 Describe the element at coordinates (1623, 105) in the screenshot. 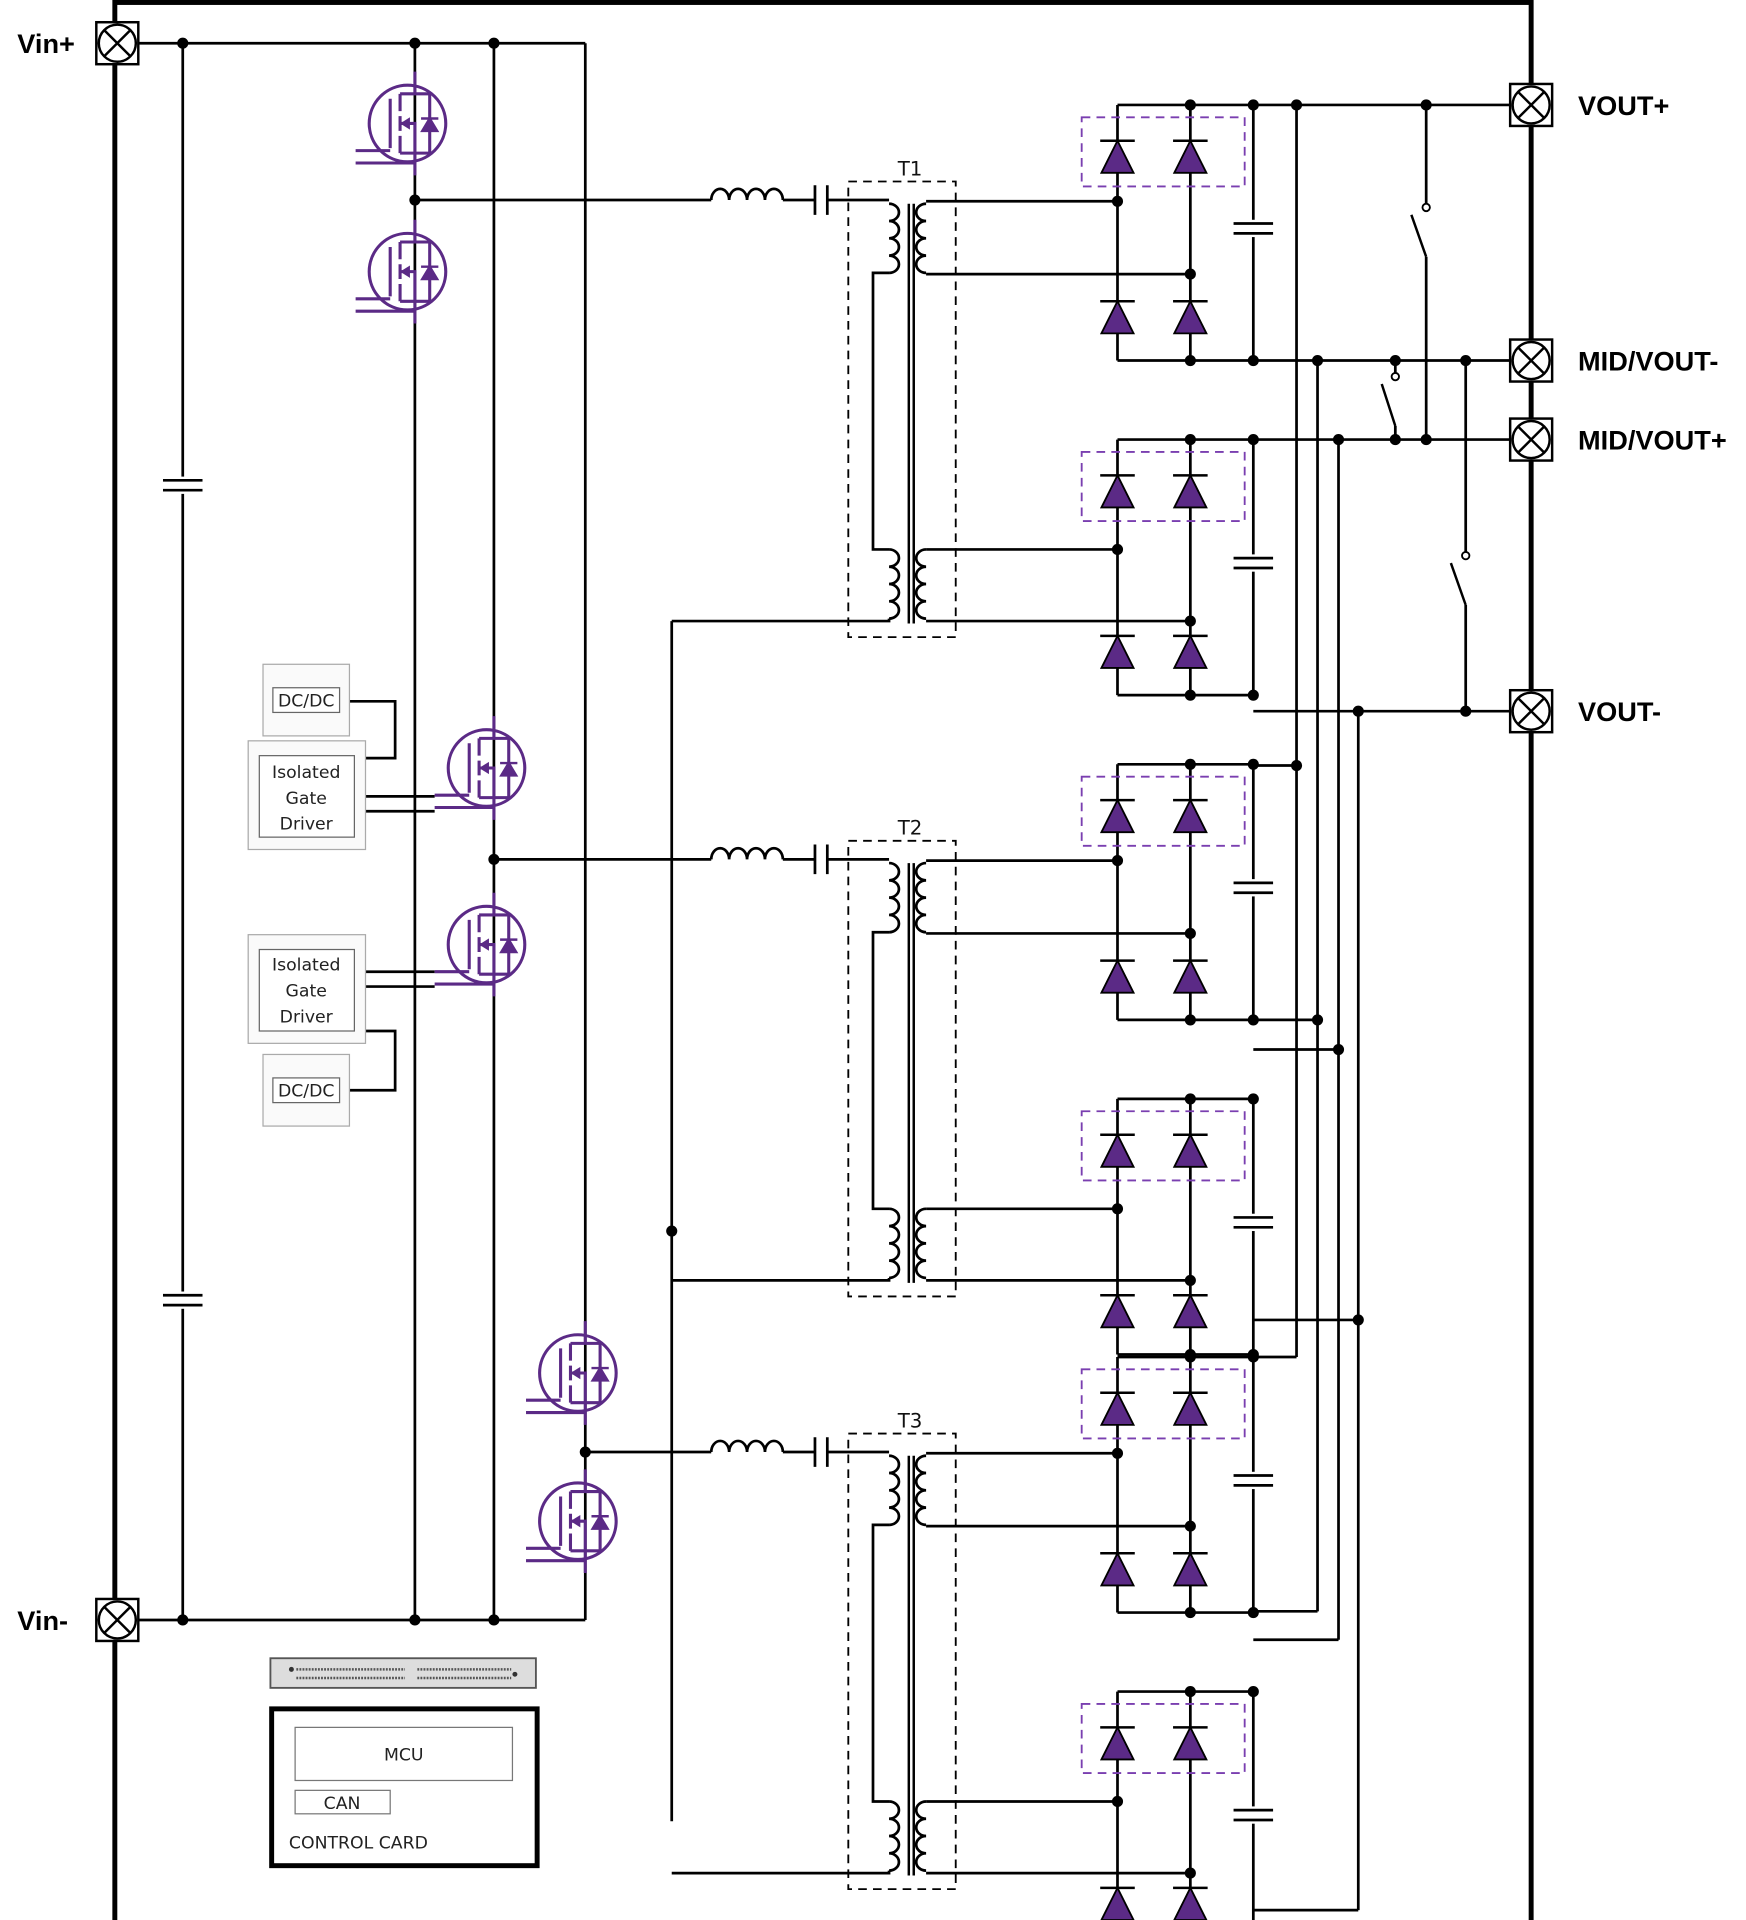

I see `vout-plus-label: VOUT+` at that location.